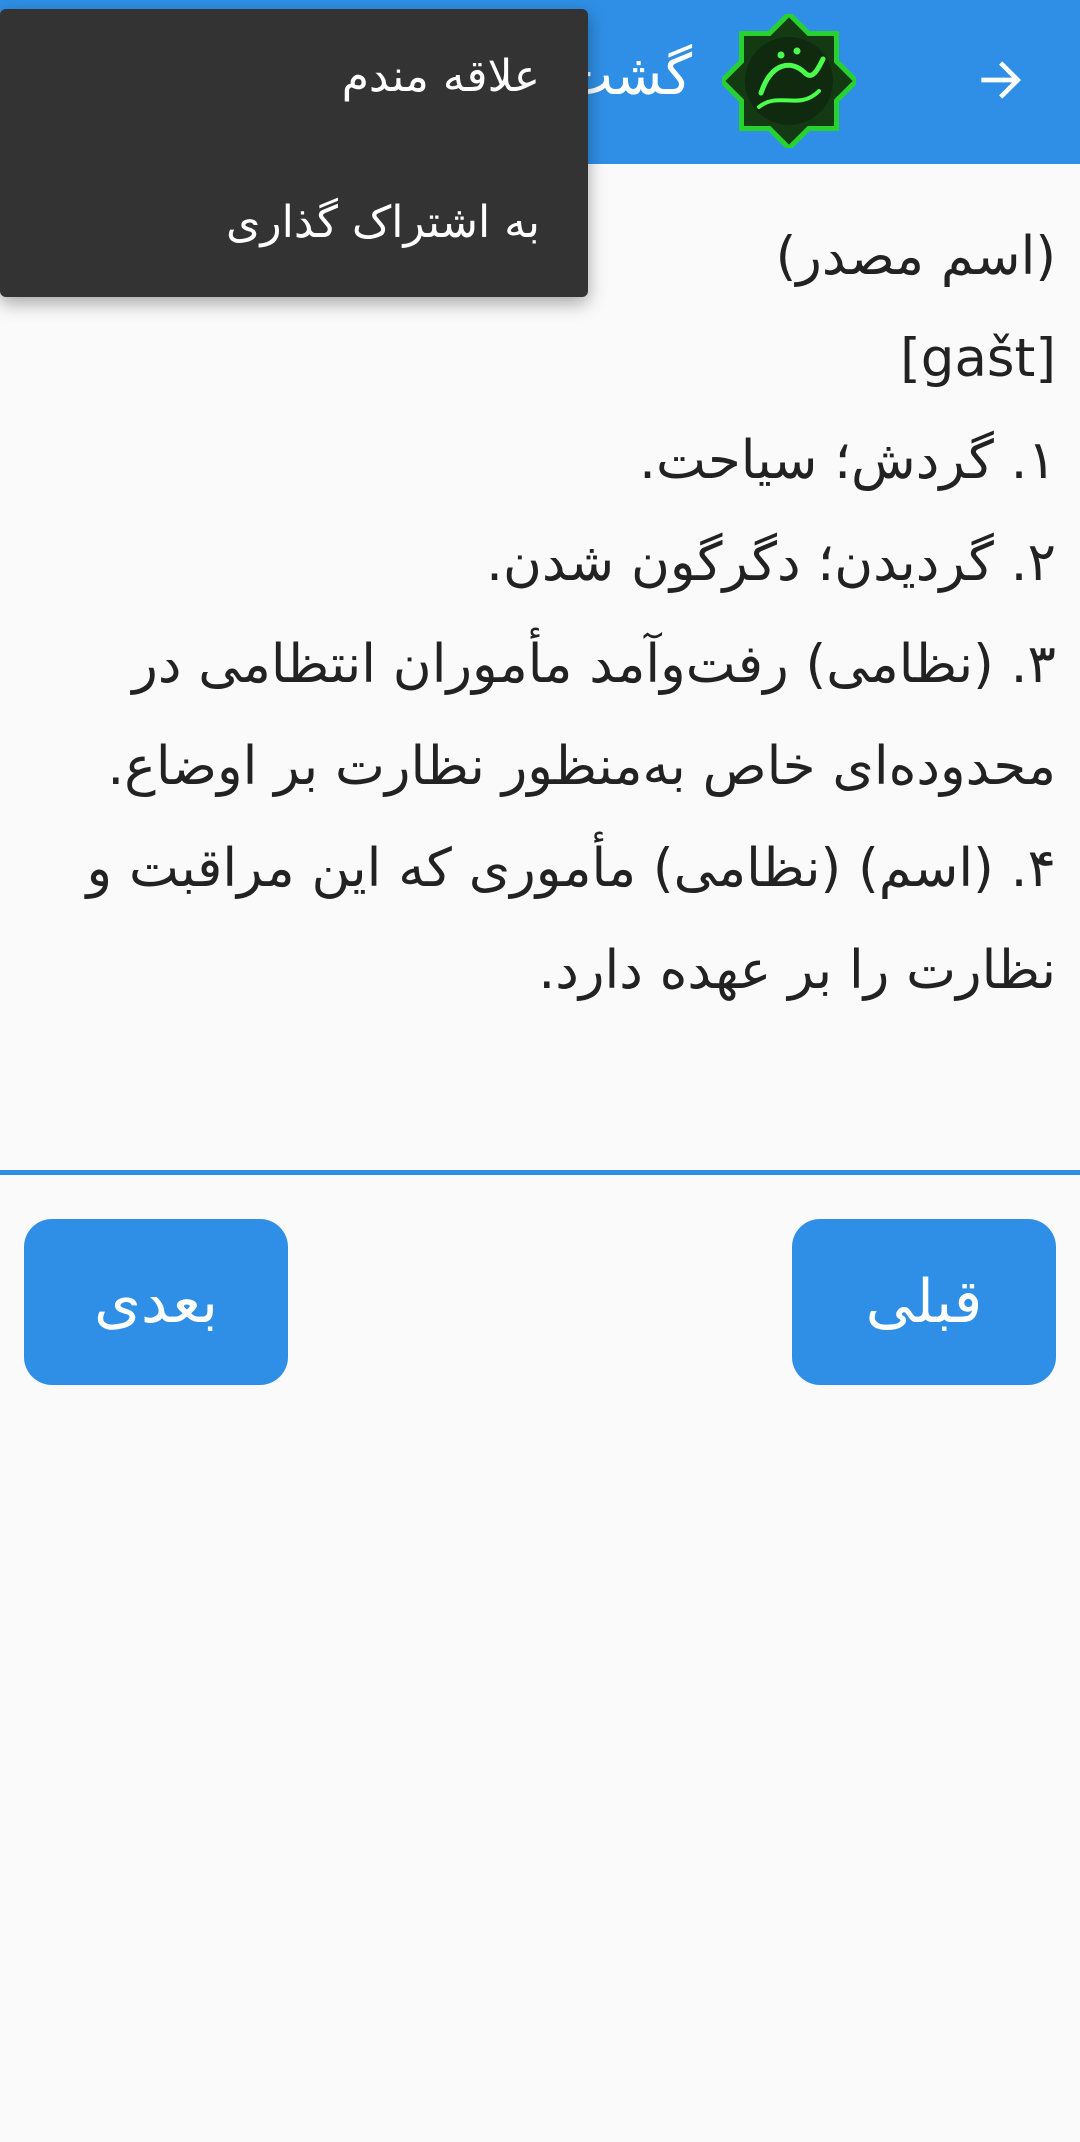 This screenshot has height=2142, width=1080. I want to click on definition-line: ۴. (اسم) (نظامی) مأموری که این مراقبت و, so click(571, 868).